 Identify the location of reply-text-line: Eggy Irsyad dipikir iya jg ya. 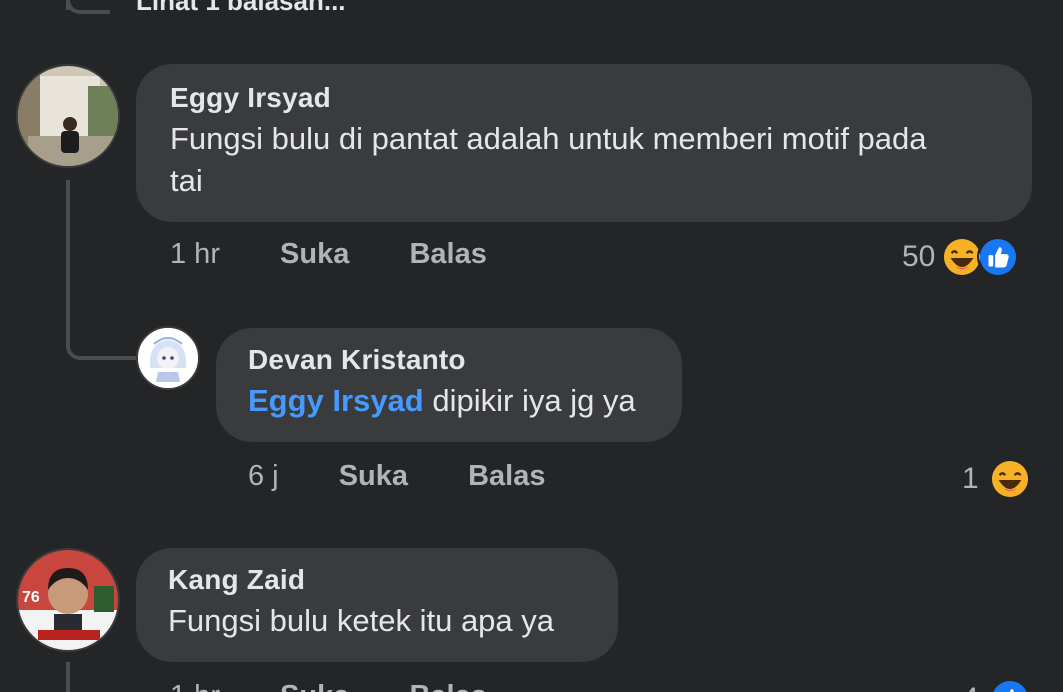
(449, 401).